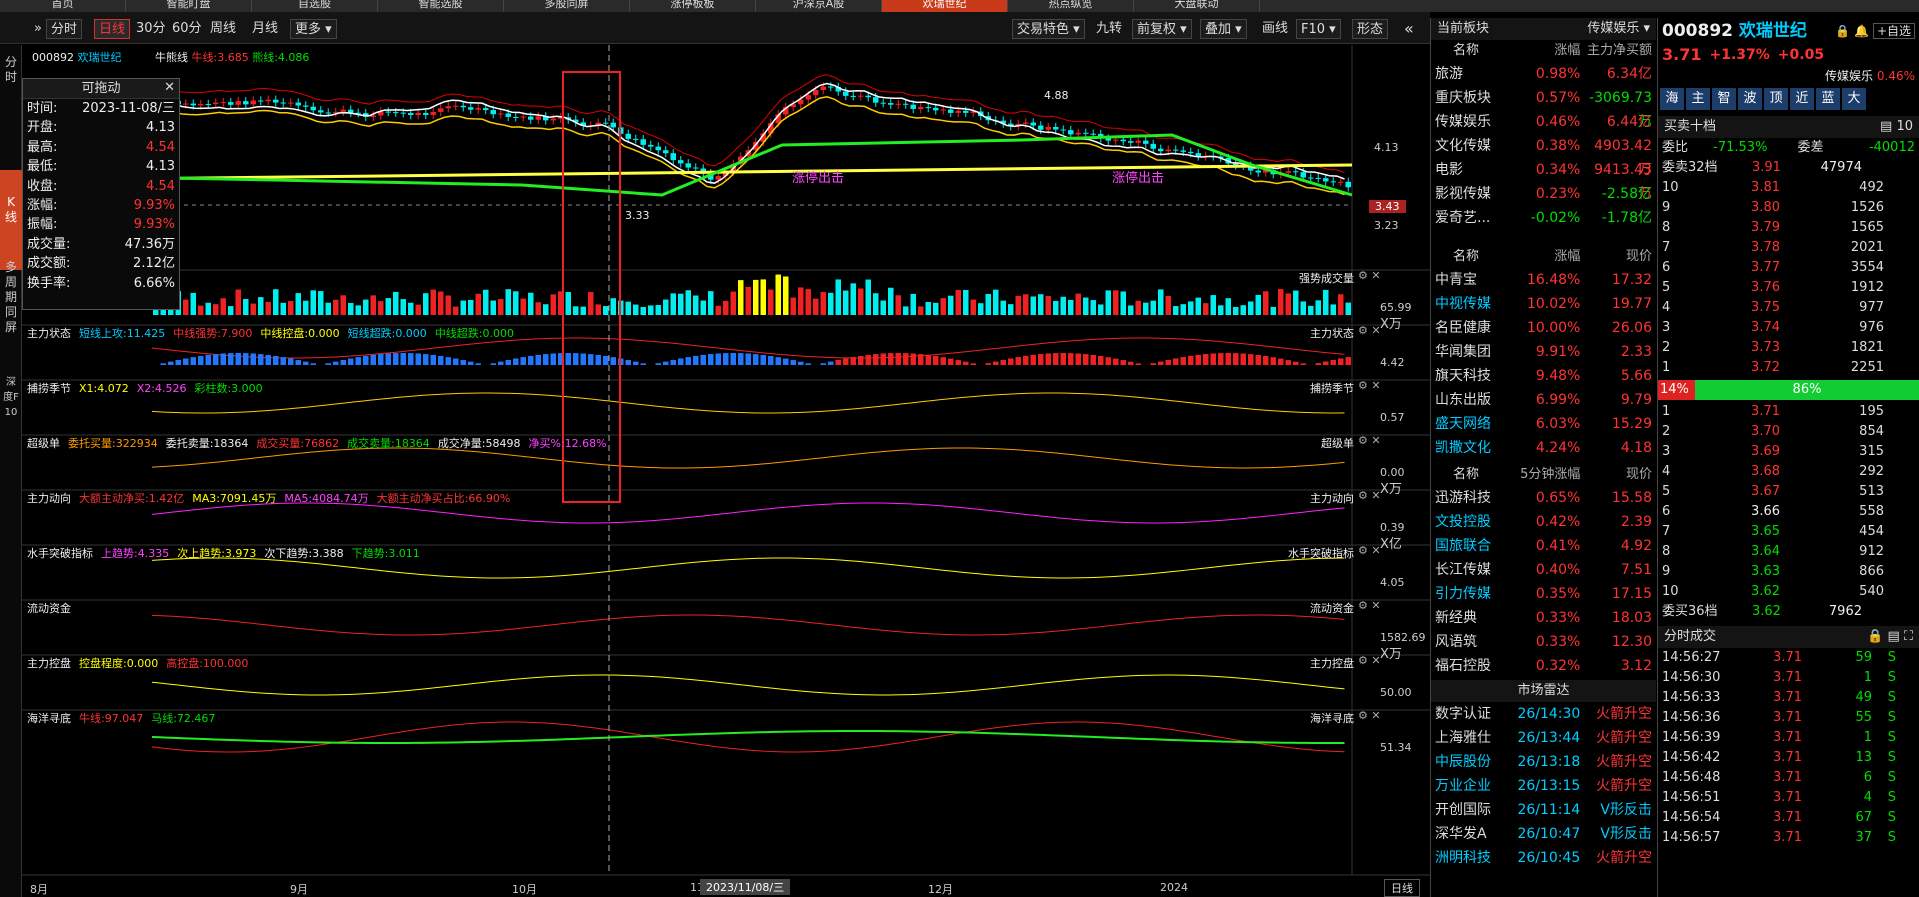  What do you see at coordinates (567, 6) in the screenshot?
I see `nav-tab: 多股同屏` at bounding box center [567, 6].